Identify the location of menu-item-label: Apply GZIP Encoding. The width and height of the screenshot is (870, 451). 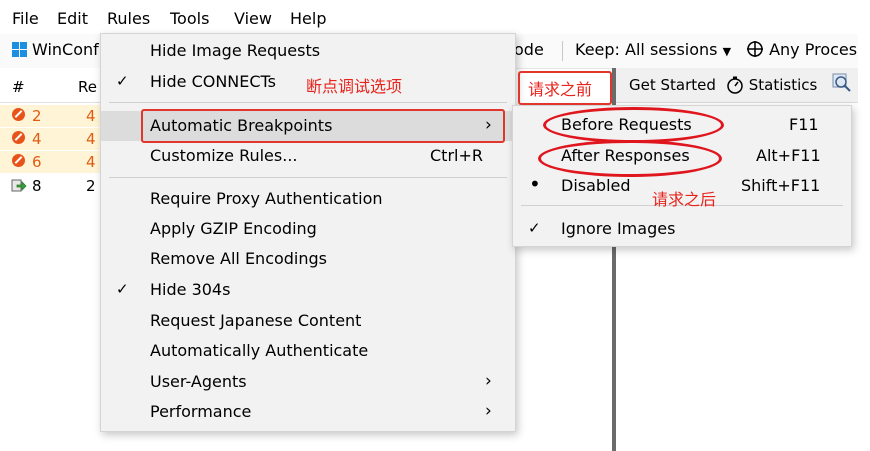
(233, 228).